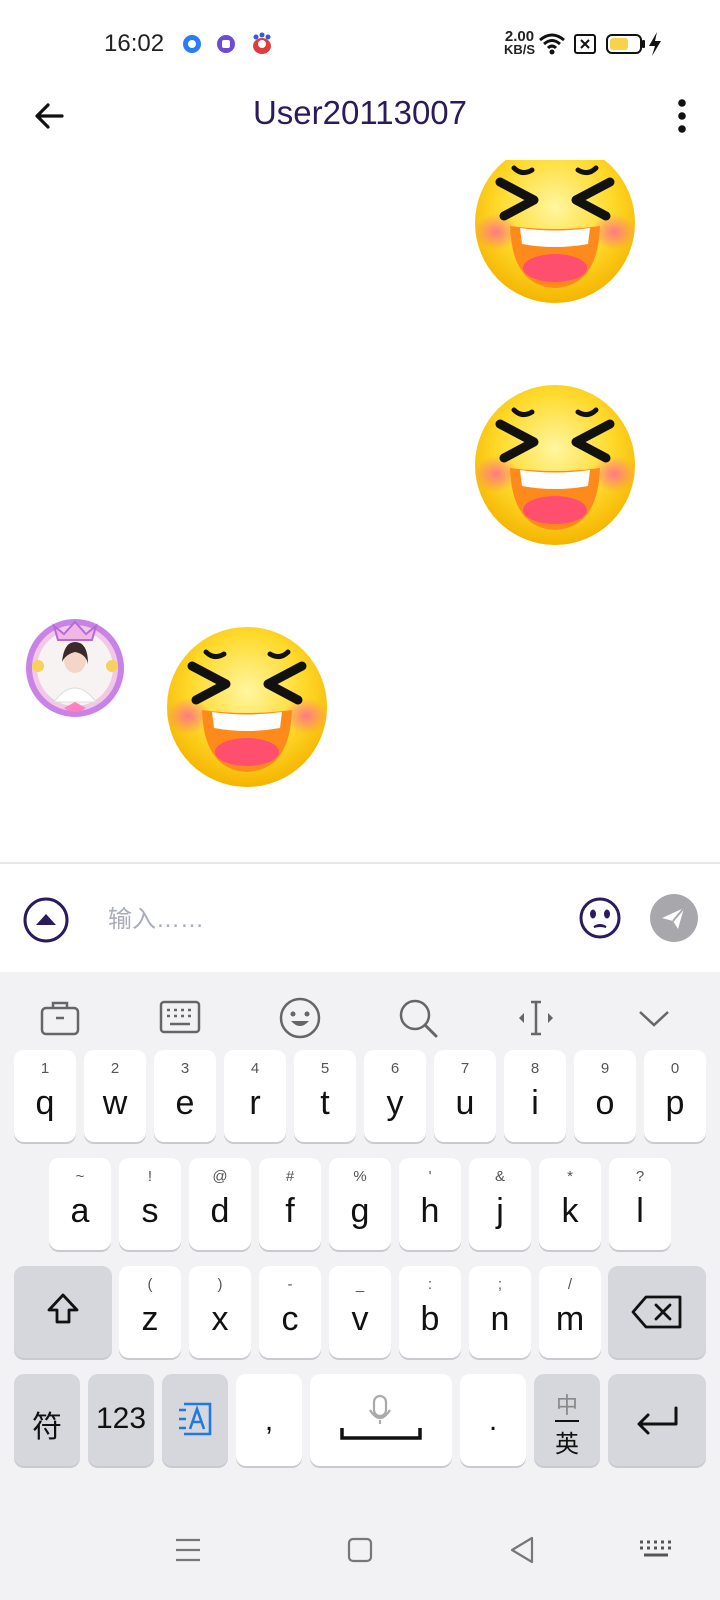  Describe the element at coordinates (290, 1312) in the screenshot. I see `key-c: -c` at that location.